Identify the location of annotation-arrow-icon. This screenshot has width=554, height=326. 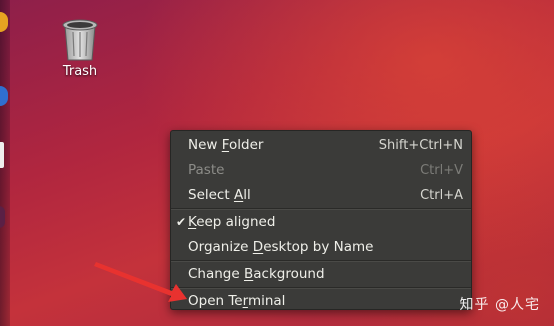
(140, 282).